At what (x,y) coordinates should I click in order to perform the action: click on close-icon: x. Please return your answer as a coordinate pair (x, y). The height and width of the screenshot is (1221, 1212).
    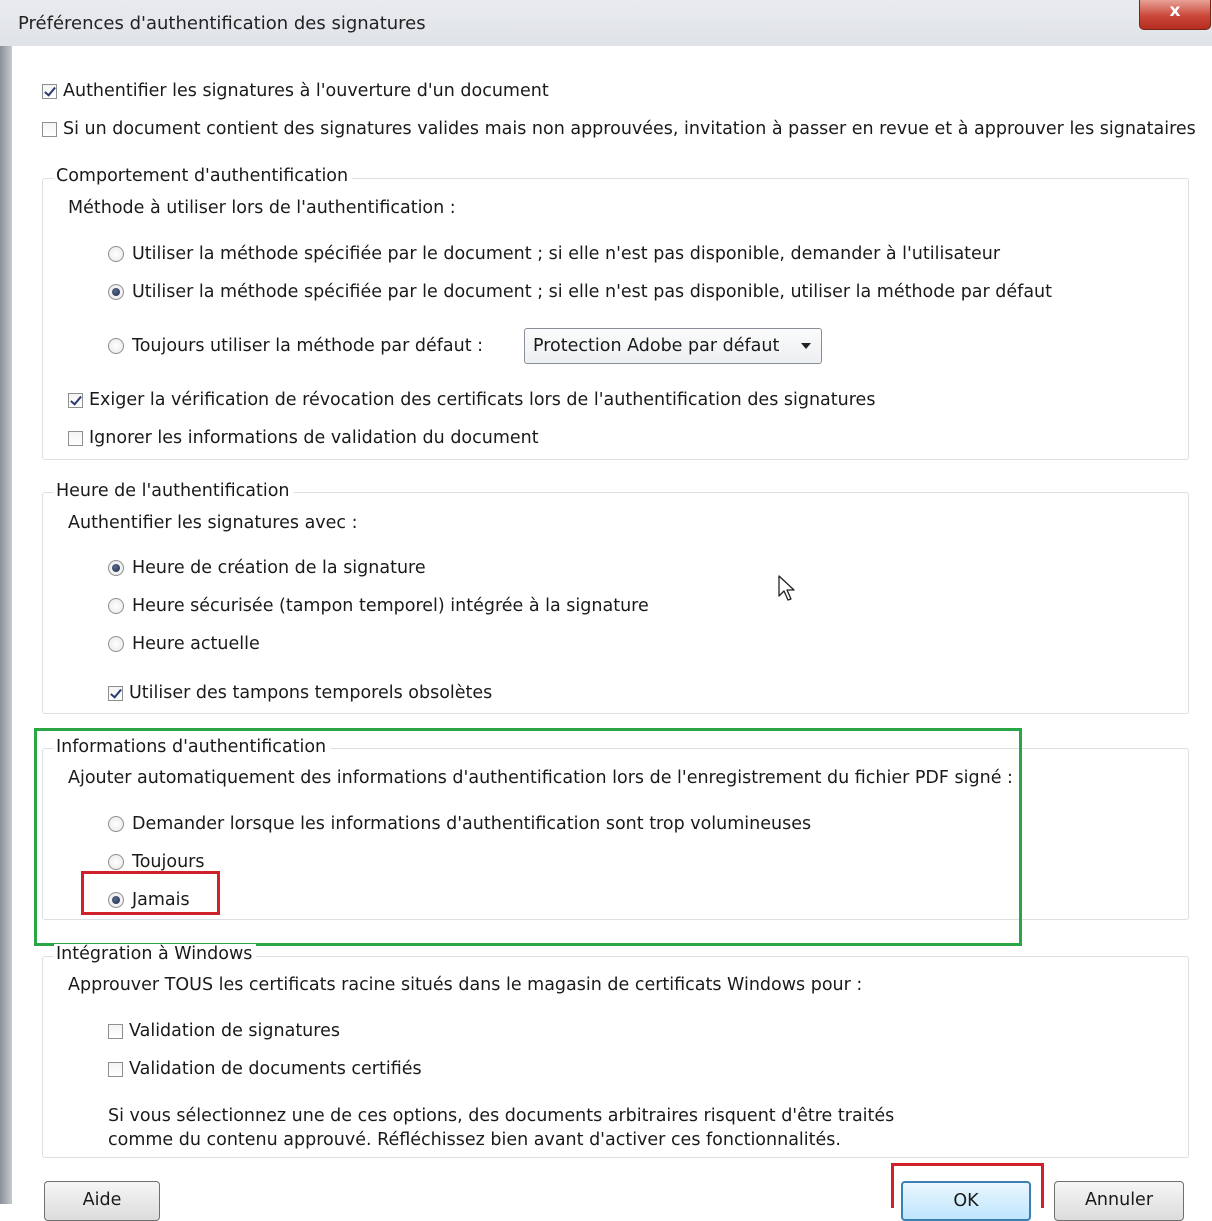
    Looking at the image, I should click on (1175, 11).